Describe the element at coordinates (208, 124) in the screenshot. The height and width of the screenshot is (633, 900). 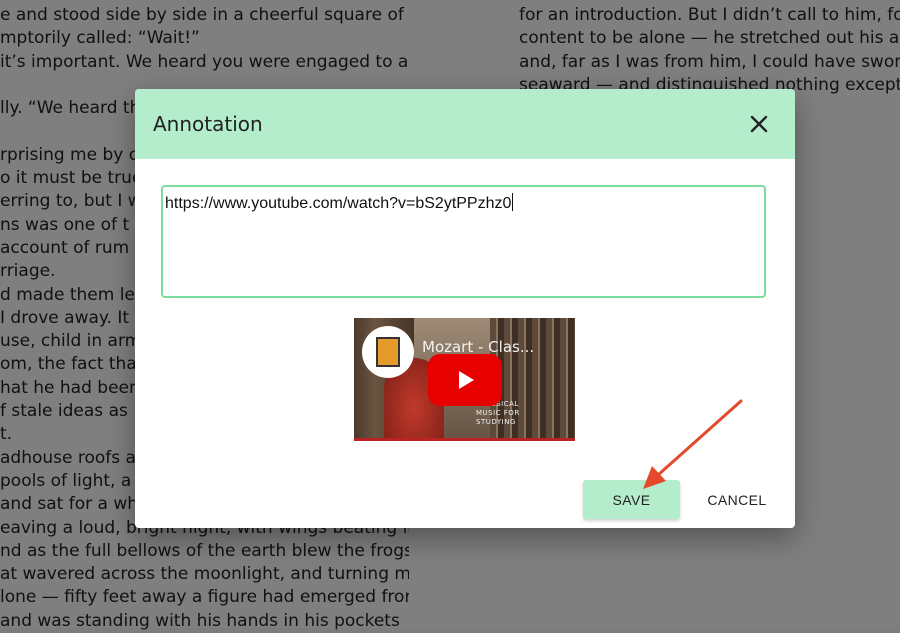
I see `dialog-title: Annotation` at that location.